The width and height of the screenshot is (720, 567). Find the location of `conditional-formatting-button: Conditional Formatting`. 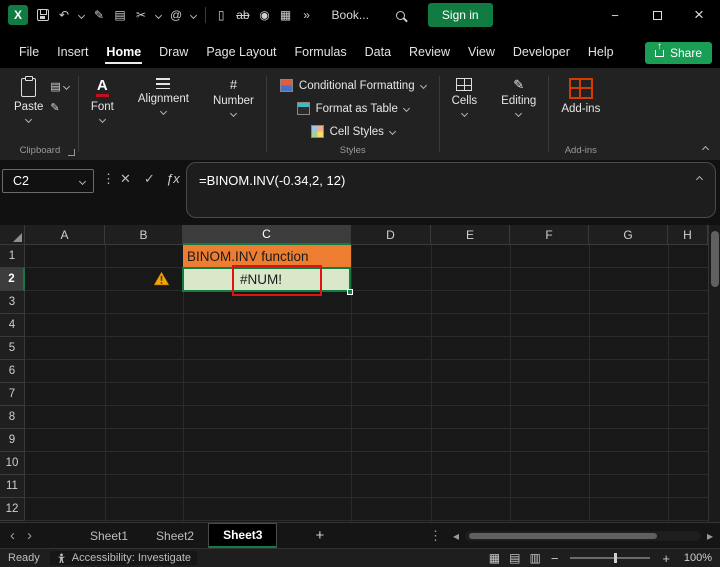

conditional-formatting-button: Conditional Formatting is located at coordinates (353, 85).